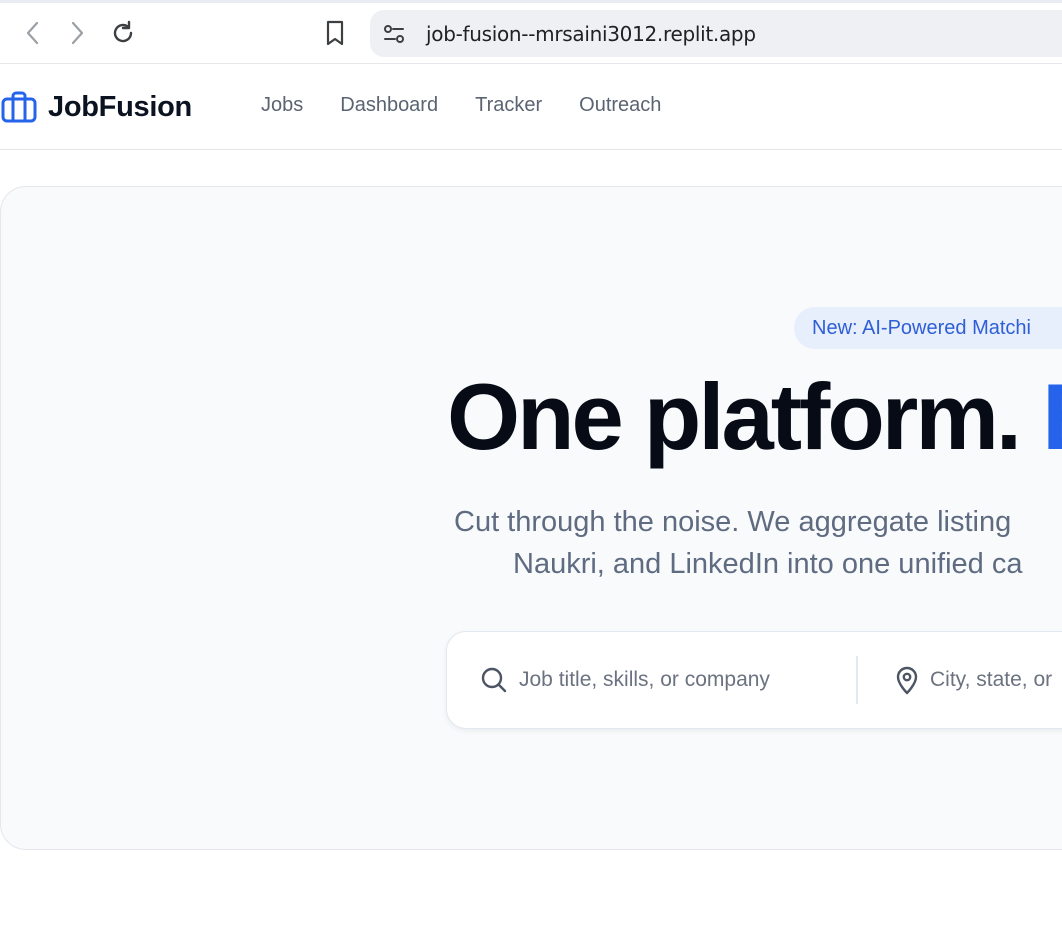 Image resolution: width=1062 pixels, height=927 pixels. What do you see at coordinates (768, 564) in the screenshot?
I see `hero-subtitle-line-2: Naukri, and LinkedIn into one unified ca` at bounding box center [768, 564].